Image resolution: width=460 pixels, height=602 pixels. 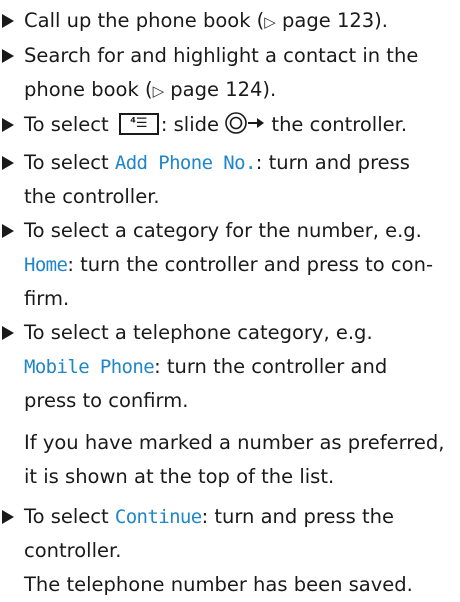 What do you see at coordinates (92, 196) in the screenshot?
I see `step-text-line2: the controller.` at bounding box center [92, 196].